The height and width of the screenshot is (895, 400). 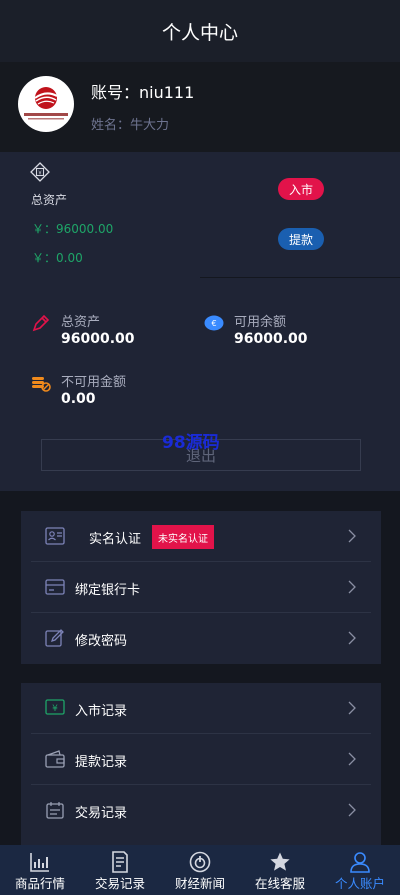 What do you see at coordinates (360, 862) in the screenshot?
I see `user-icon` at bounding box center [360, 862].